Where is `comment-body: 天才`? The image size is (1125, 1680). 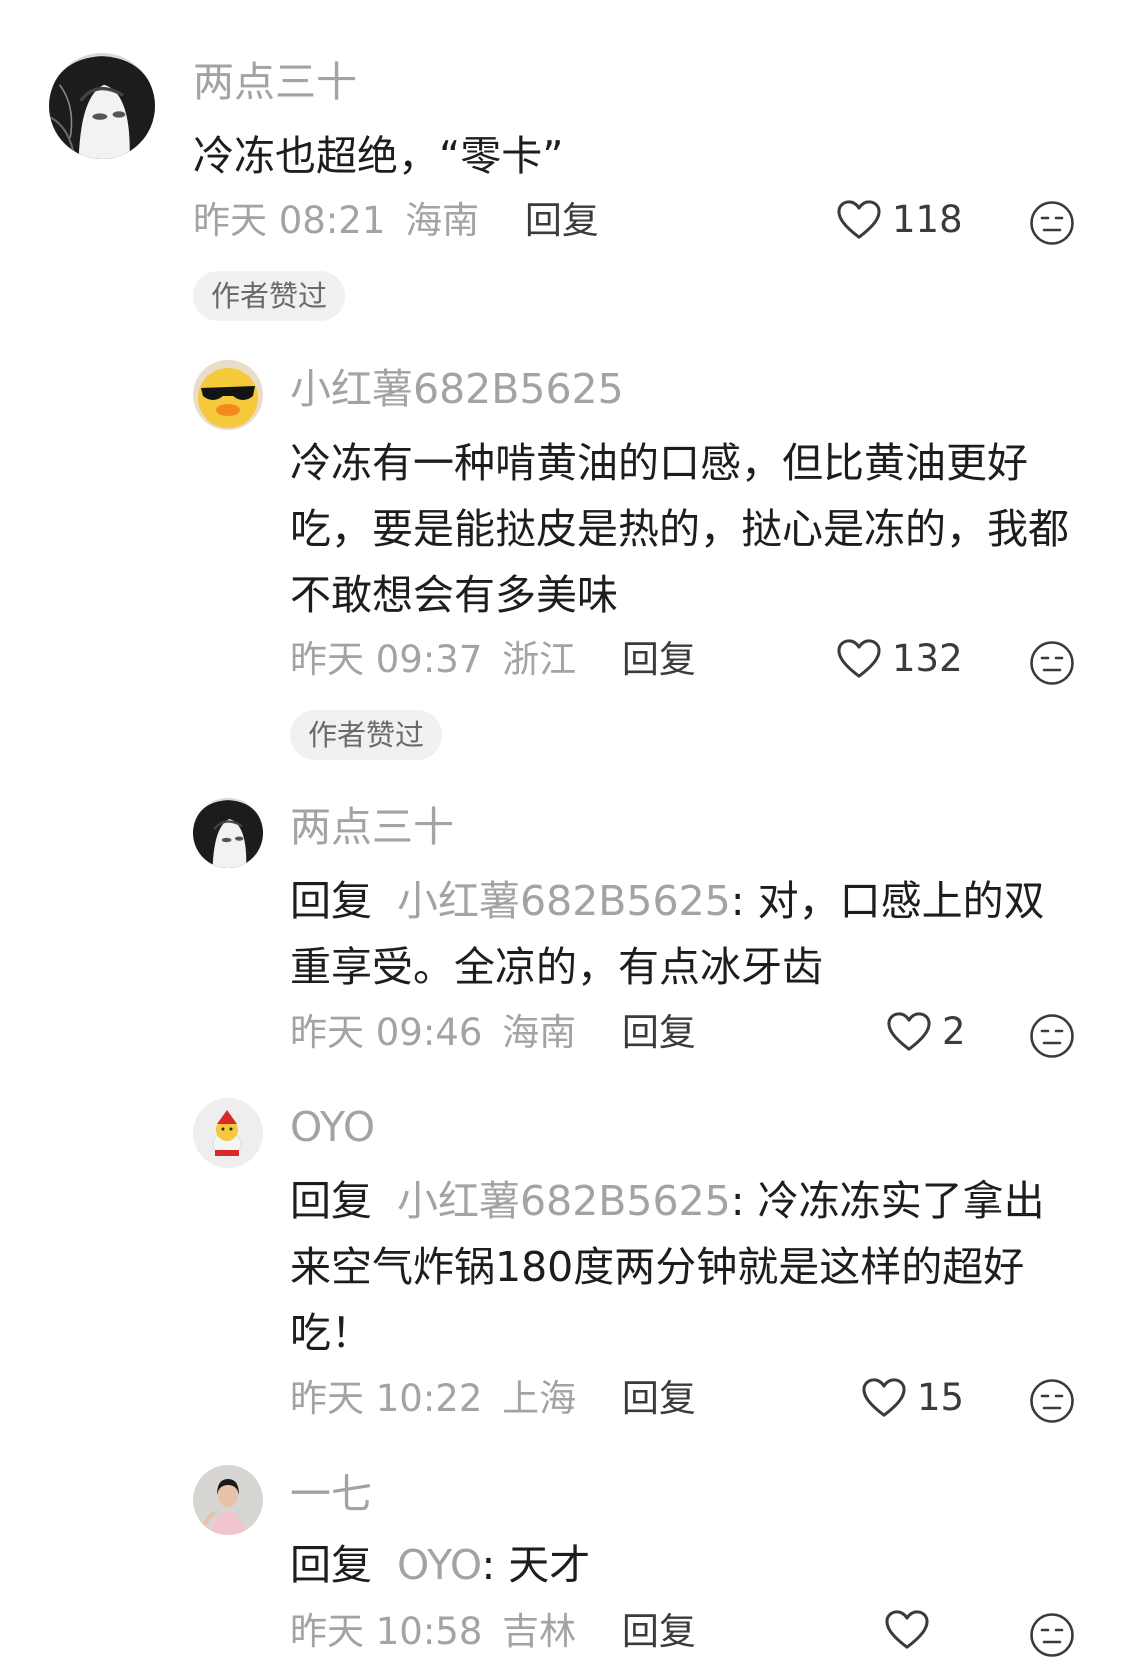
comment-body: 天才 is located at coordinates (549, 1565).